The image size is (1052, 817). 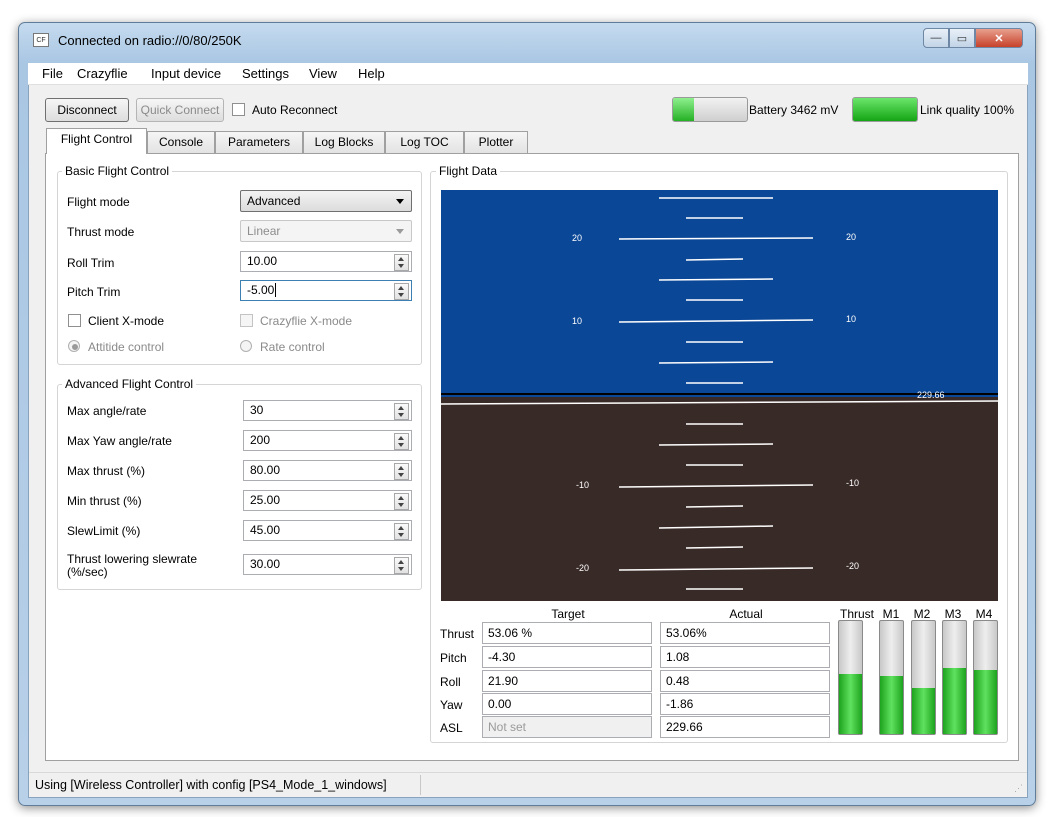 I want to click on tab-flight-control: Flight Control, so click(x=96, y=141).